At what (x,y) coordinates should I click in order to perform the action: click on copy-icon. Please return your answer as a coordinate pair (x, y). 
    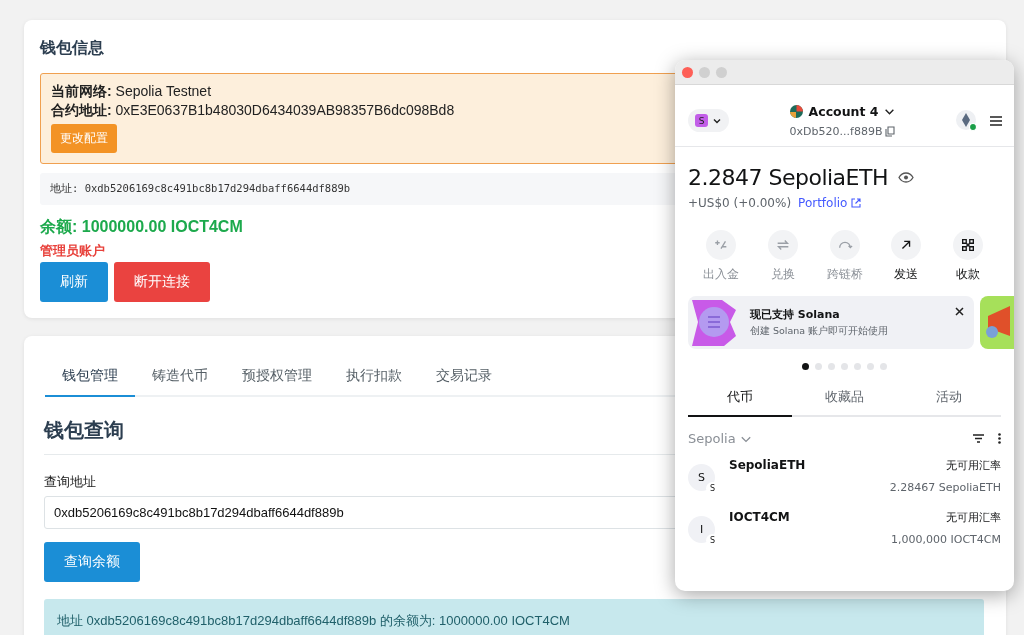
    Looking at the image, I should click on (890, 131).